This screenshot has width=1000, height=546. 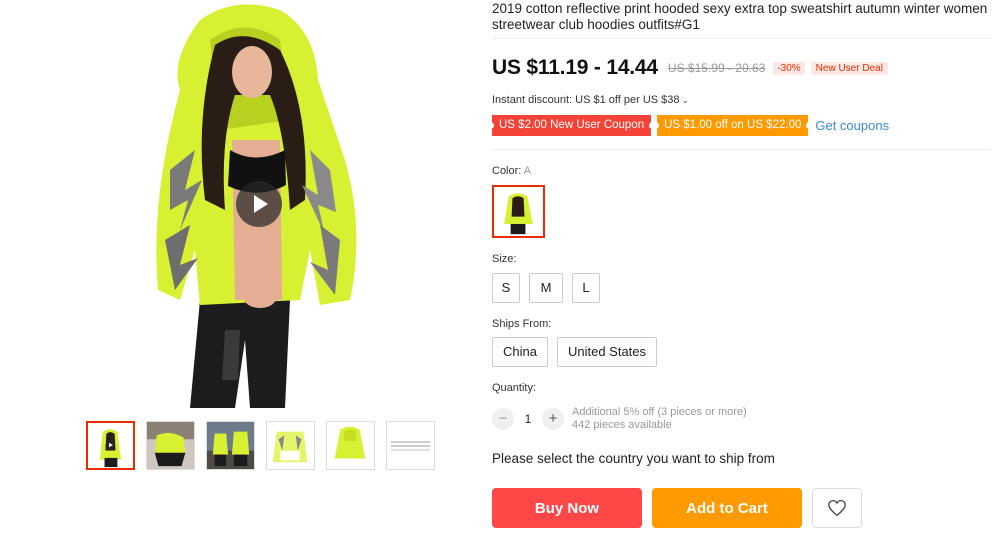 What do you see at coordinates (260, 445) in the screenshot?
I see `thumbnail-strip` at bounding box center [260, 445].